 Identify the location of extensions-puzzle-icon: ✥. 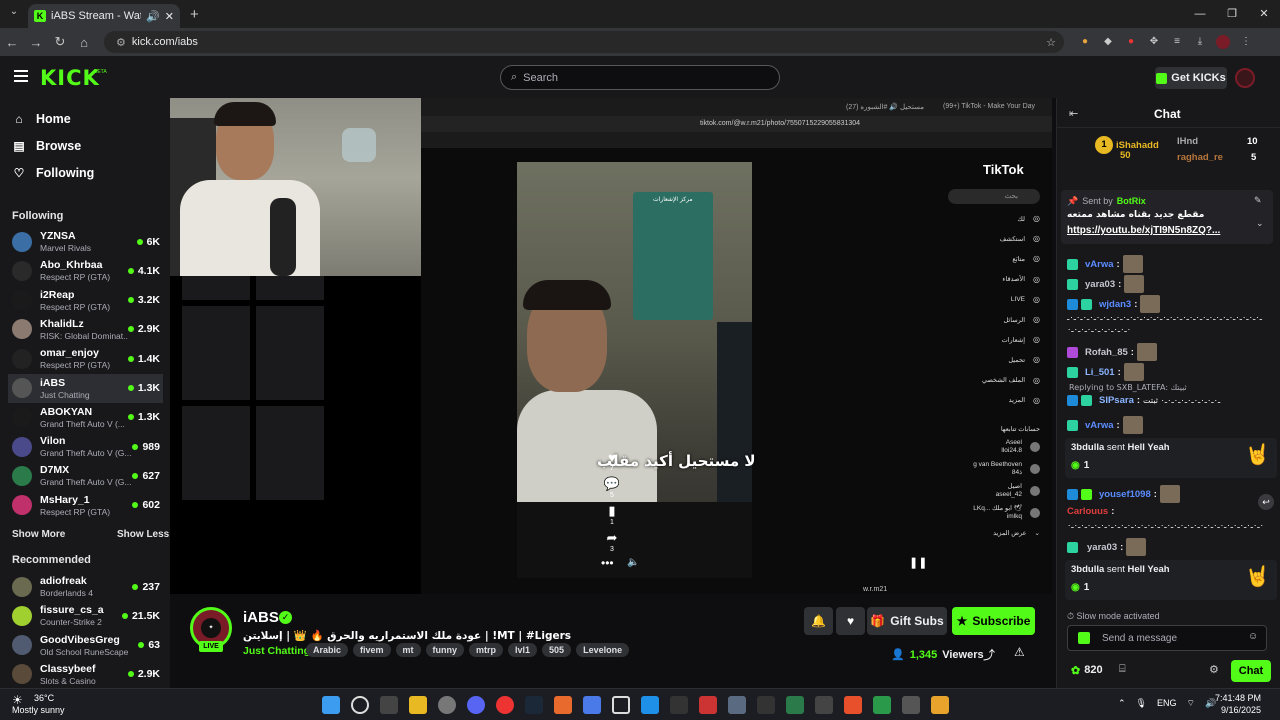
(1154, 42).